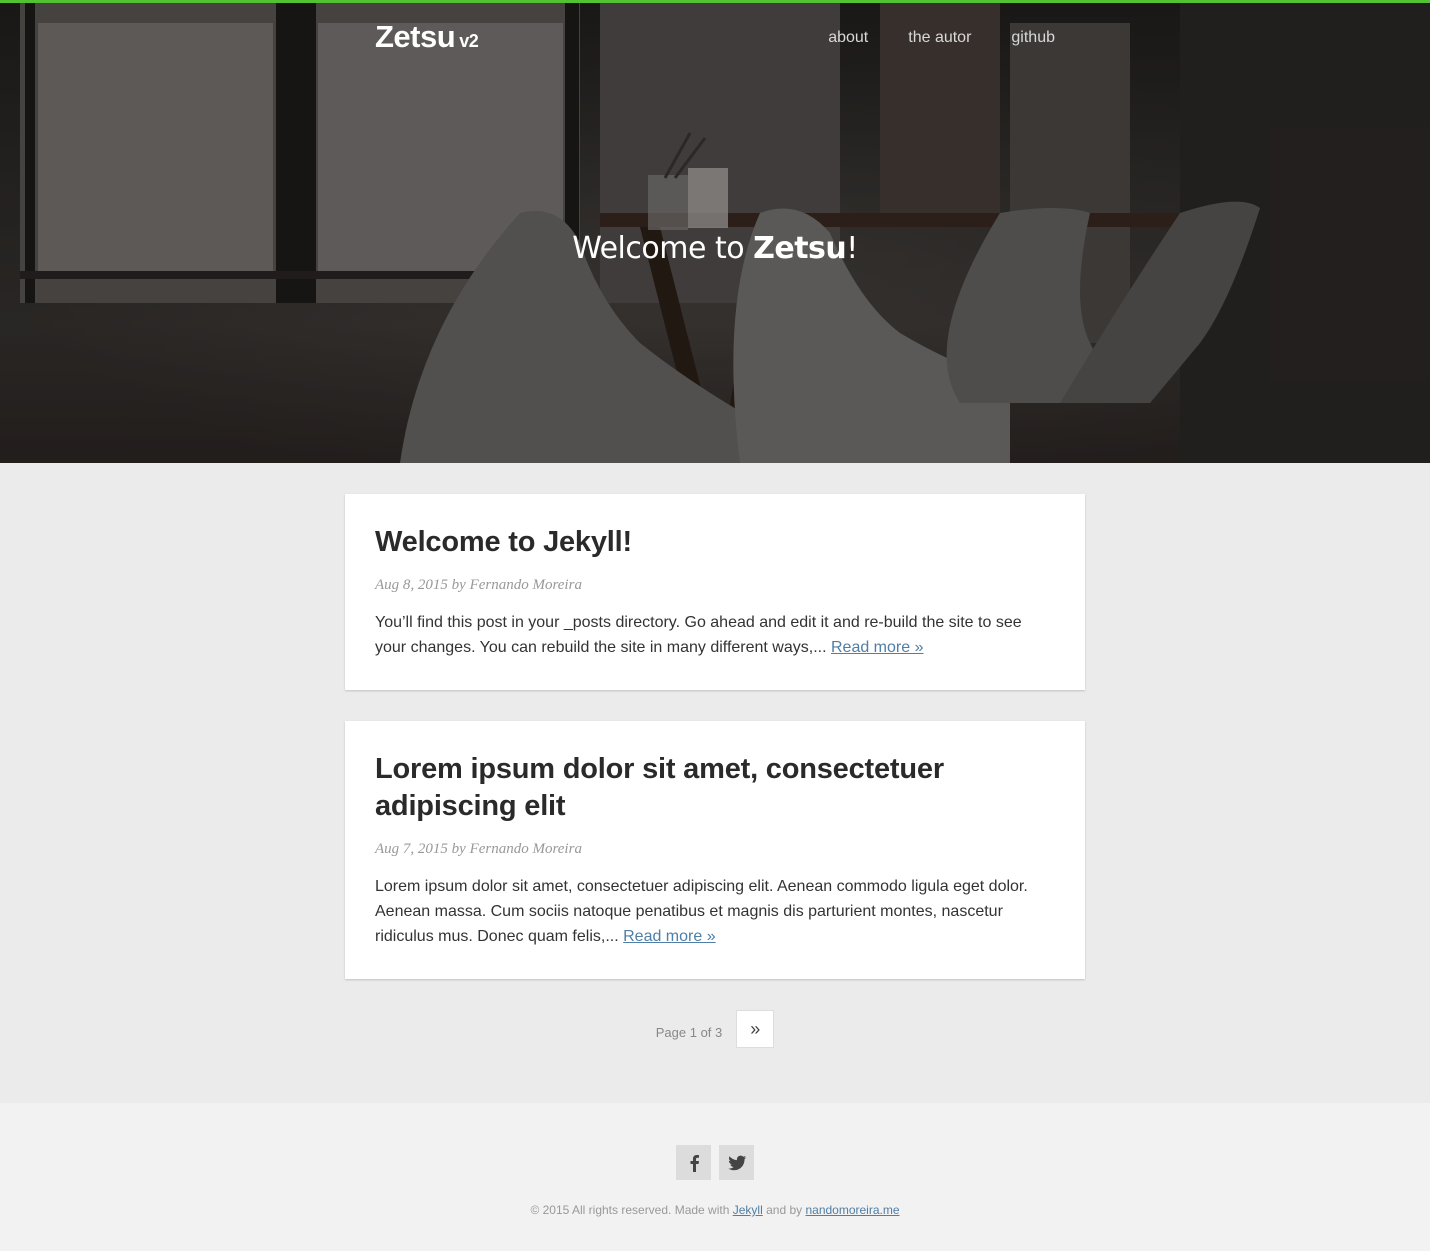 The height and width of the screenshot is (1251, 1430). Describe the element at coordinates (748, 1210) in the screenshot. I see `jekyll-link: Jekyll` at that location.